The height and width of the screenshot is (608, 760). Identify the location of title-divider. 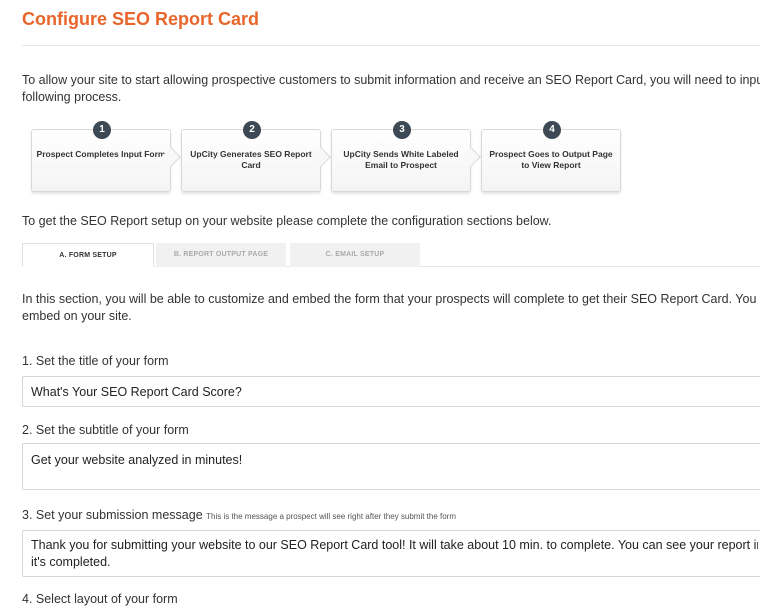
(391, 45).